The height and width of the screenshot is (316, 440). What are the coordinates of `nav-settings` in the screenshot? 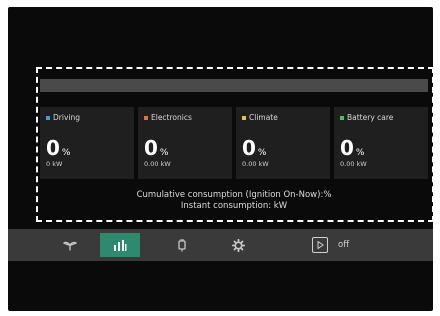 It's located at (238, 245).